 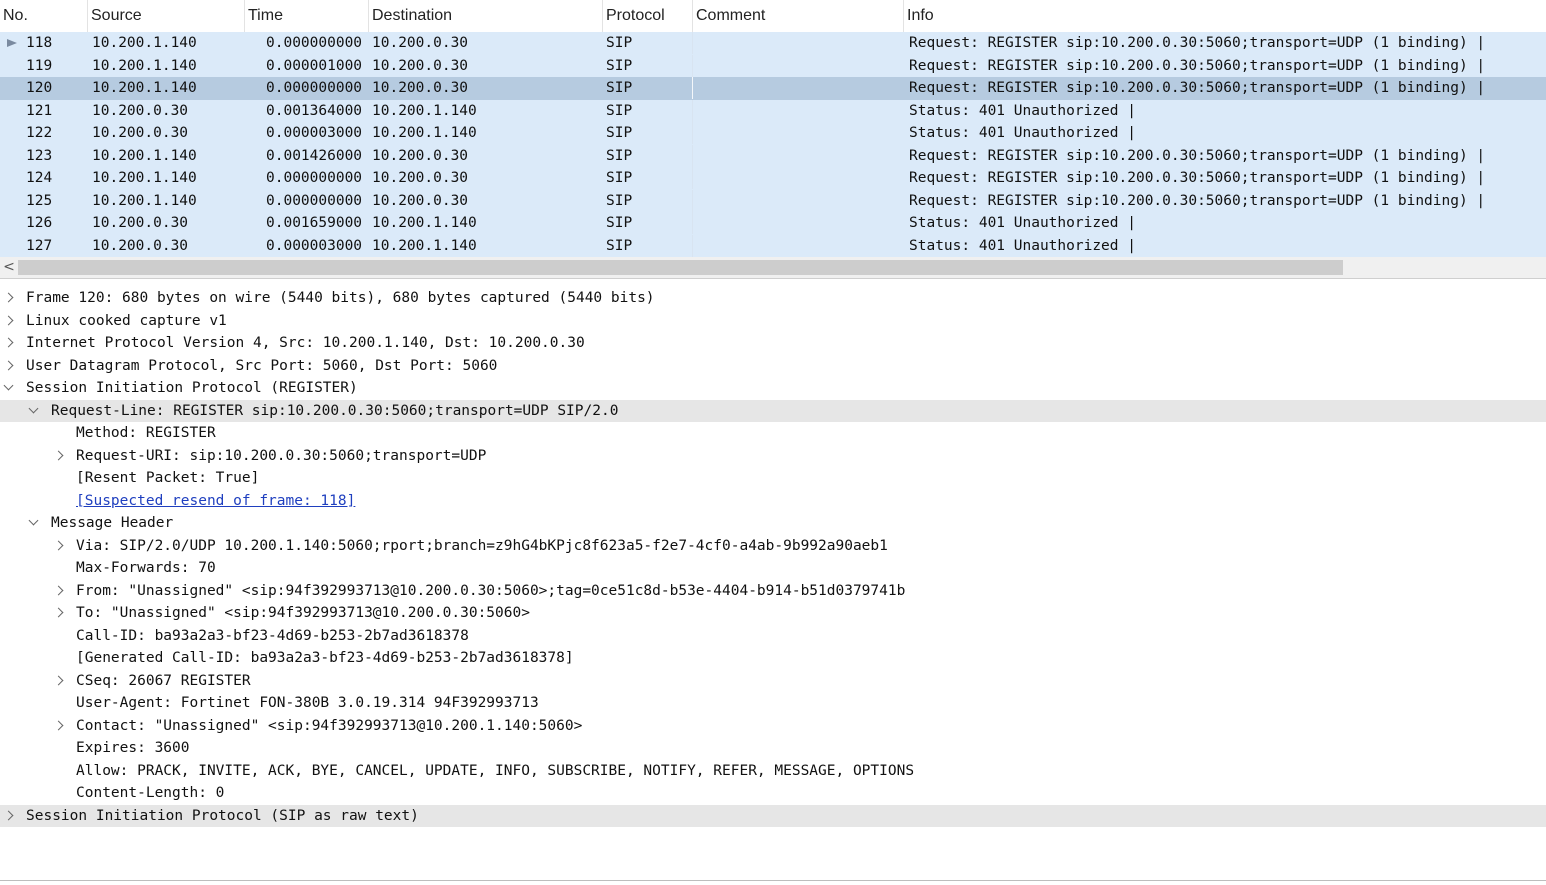 I want to click on detail-text: Max-Forwards: 70, so click(x=146, y=568).